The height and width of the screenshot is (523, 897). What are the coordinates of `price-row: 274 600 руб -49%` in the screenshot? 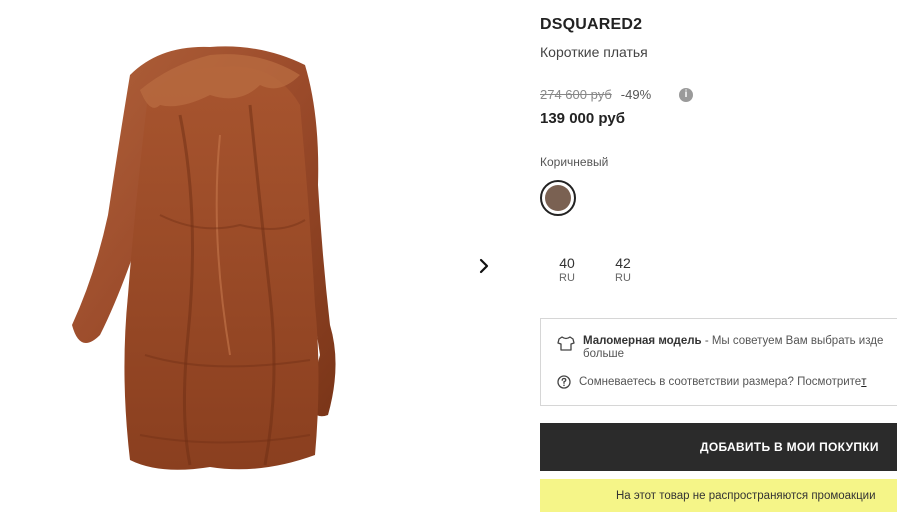 It's located at (595, 94).